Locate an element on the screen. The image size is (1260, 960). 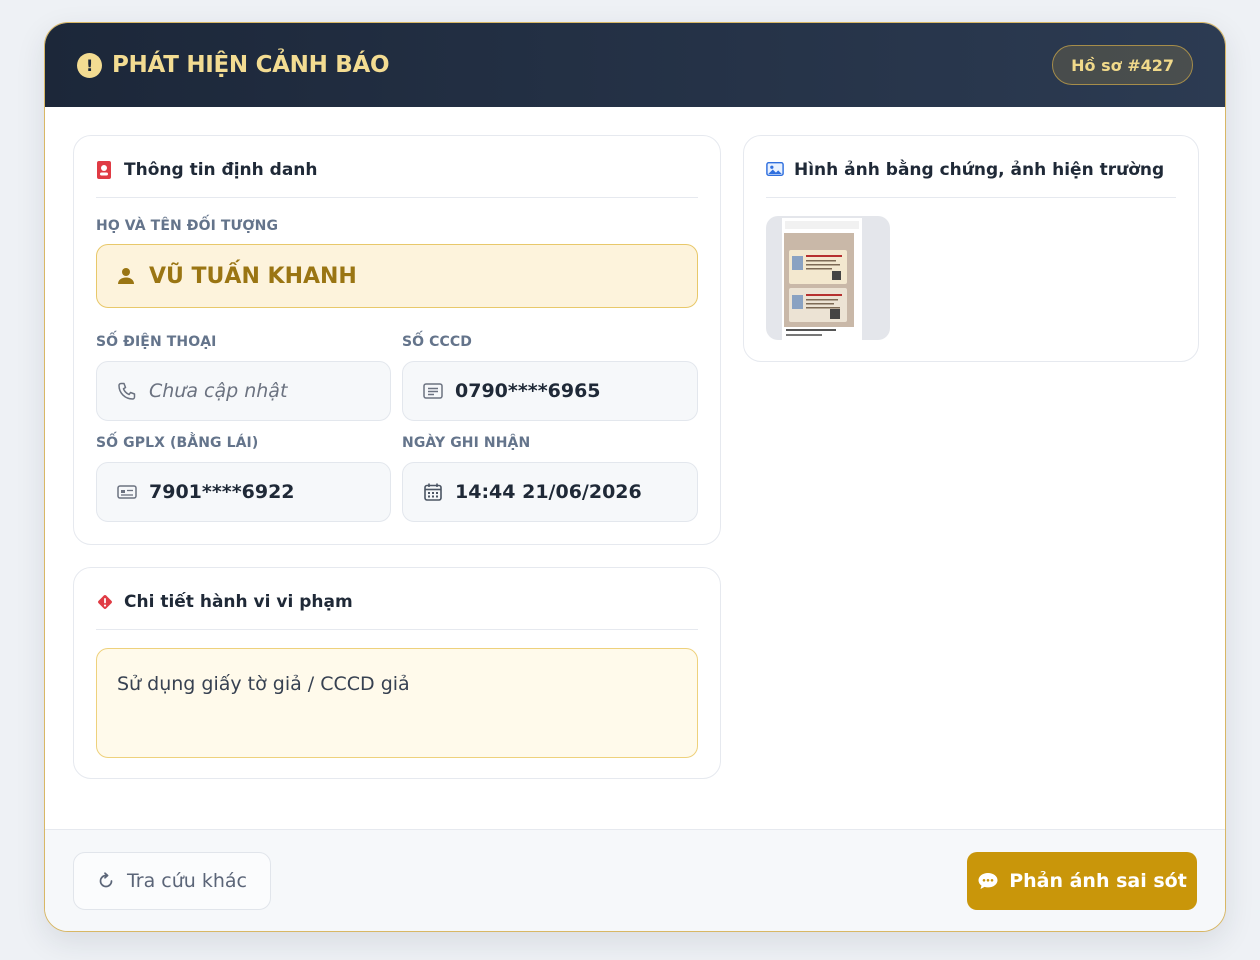
phone-icon is located at coordinates (127, 391).